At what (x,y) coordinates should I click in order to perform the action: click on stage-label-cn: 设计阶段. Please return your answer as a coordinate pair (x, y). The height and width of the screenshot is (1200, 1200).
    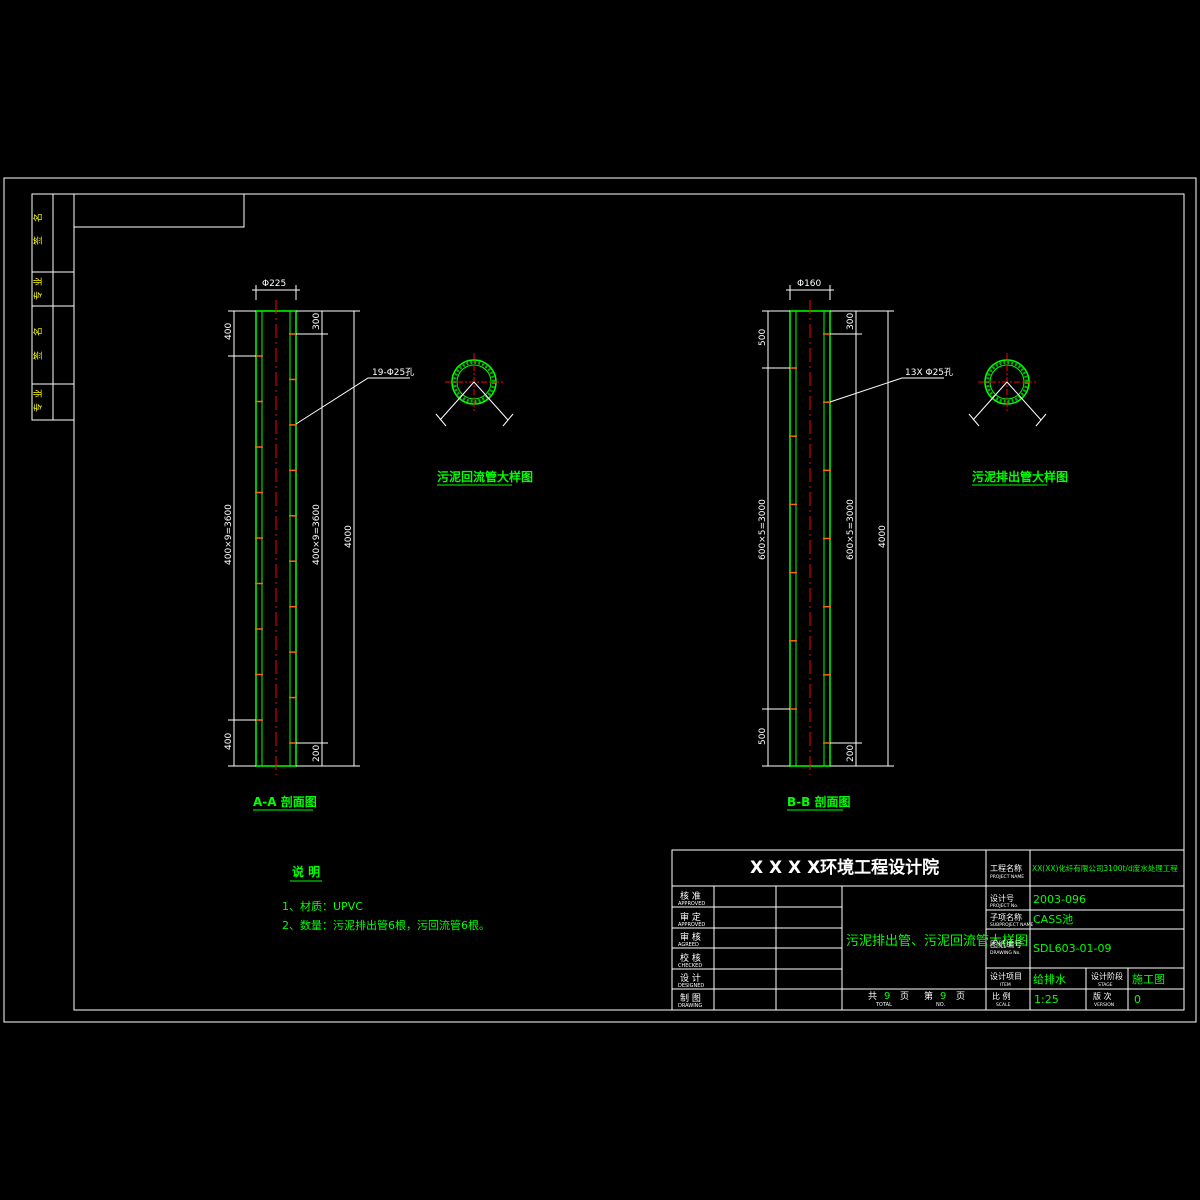
    Looking at the image, I should click on (1107, 976).